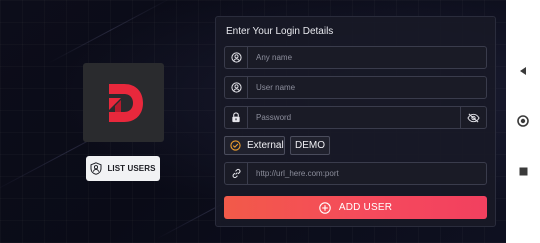  Describe the element at coordinates (265, 145) in the screenshot. I see `external-label: External` at that location.